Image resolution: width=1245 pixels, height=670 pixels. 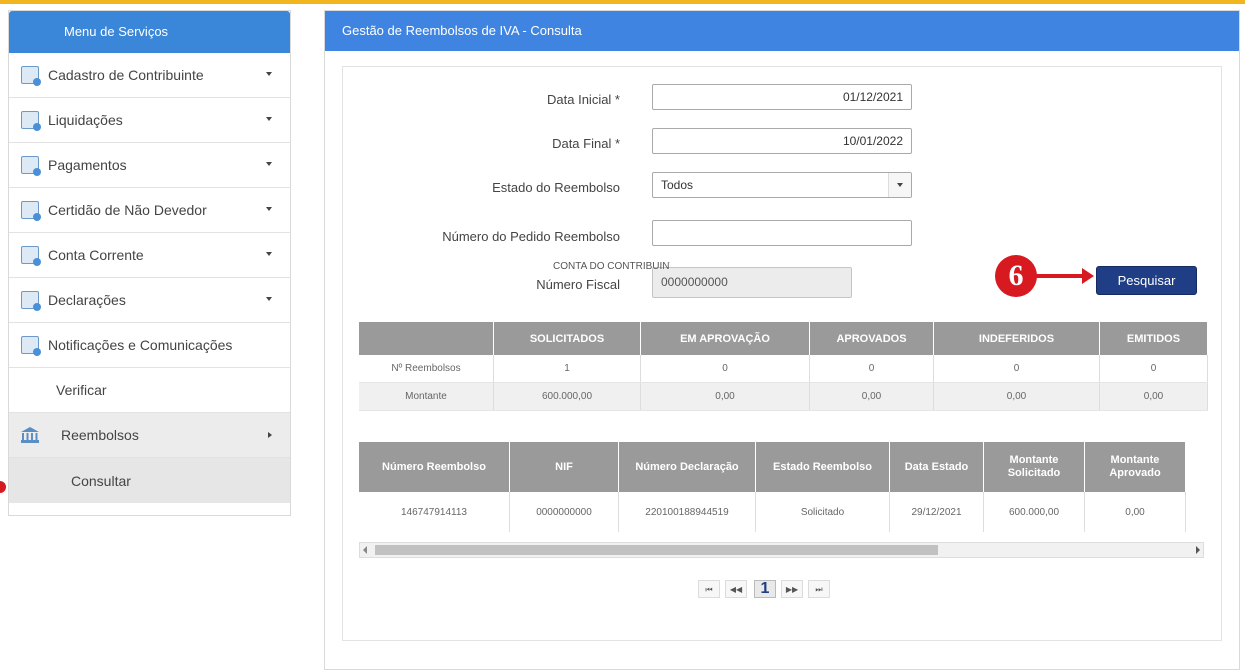 I want to click on sidebar-subitem-consultar: Consultar, so click(x=149, y=480).